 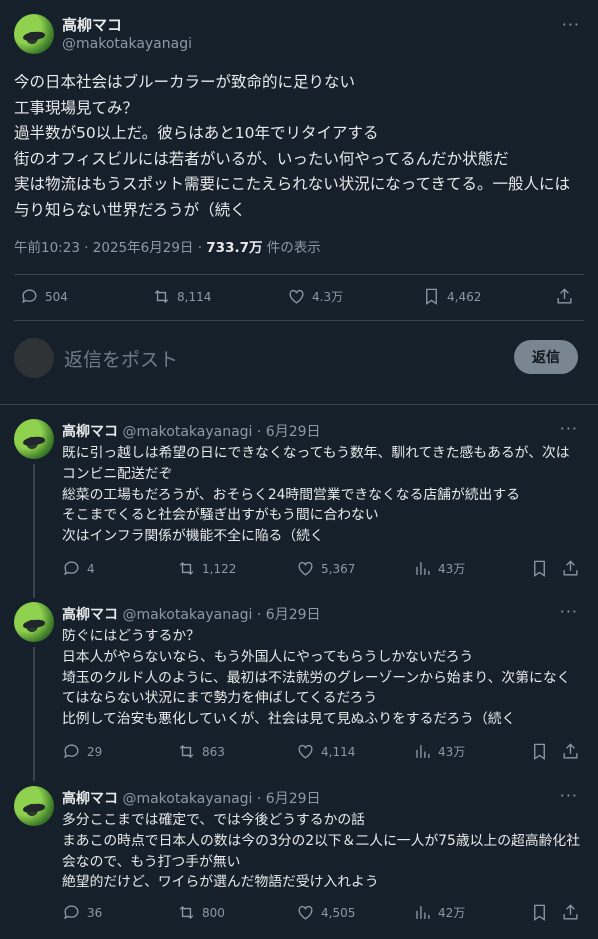 What do you see at coordinates (299, 358) in the screenshot?
I see `reply-composer: 返信をポスト 返信` at bounding box center [299, 358].